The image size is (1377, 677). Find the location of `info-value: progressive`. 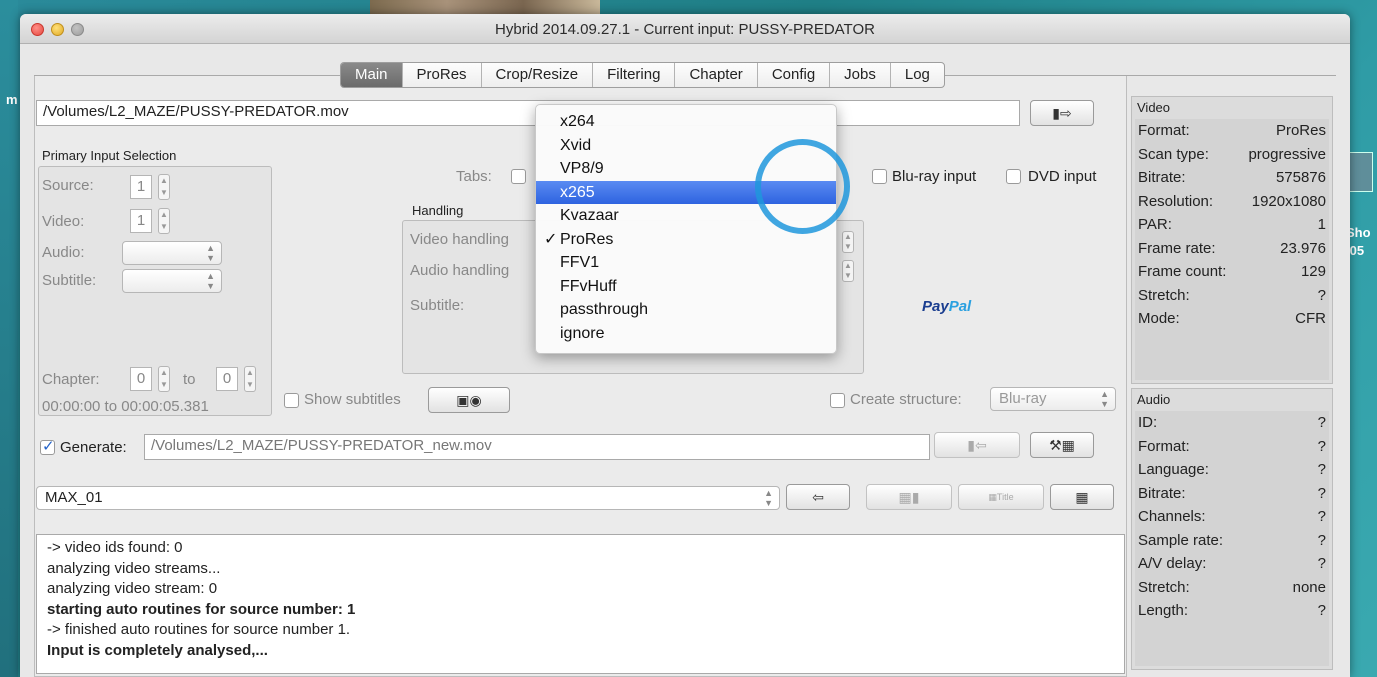

info-value: progressive is located at coordinates (1287, 154).